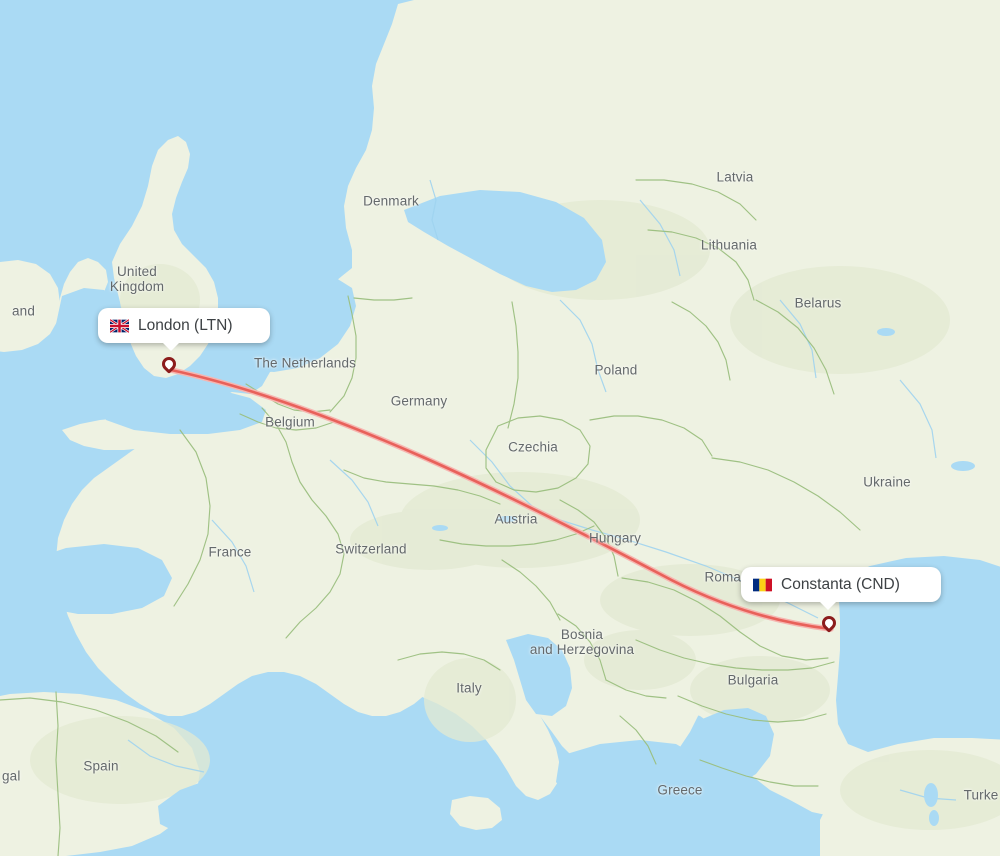  What do you see at coordinates (762, 584) in the screenshot?
I see `flag-ro-icon` at bounding box center [762, 584].